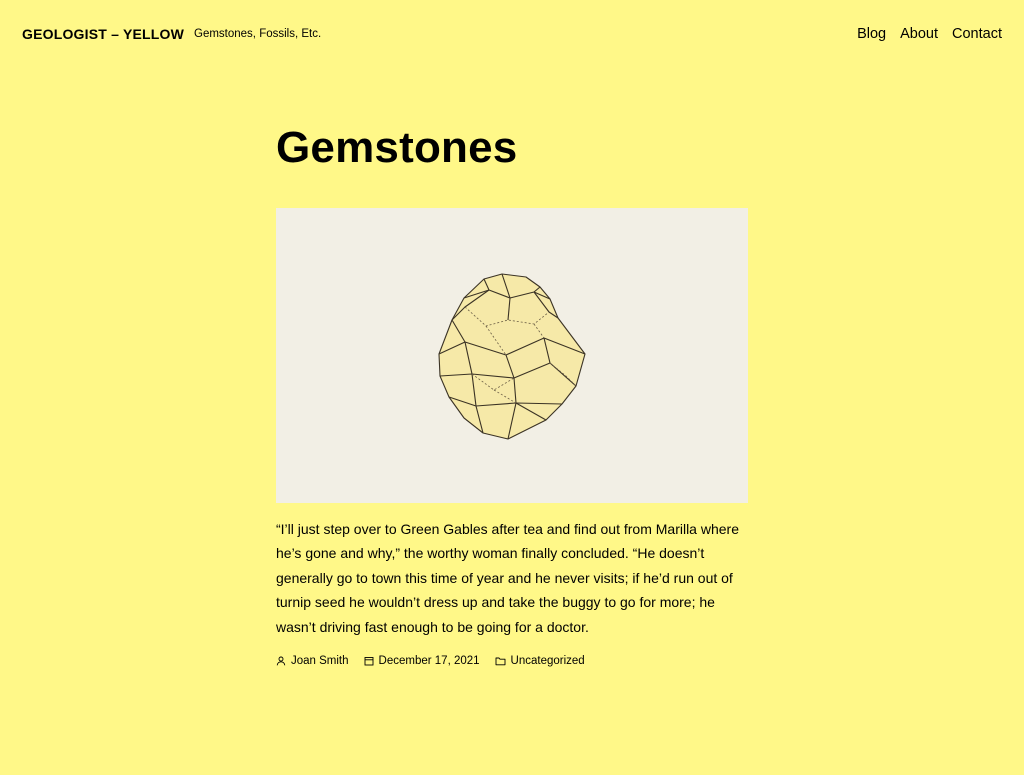 The width and height of the screenshot is (1024, 775). What do you see at coordinates (258, 34) in the screenshot?
I see `site-tagline: Gemstones, Fossils, Etc.` at bounding box center [258, 34].